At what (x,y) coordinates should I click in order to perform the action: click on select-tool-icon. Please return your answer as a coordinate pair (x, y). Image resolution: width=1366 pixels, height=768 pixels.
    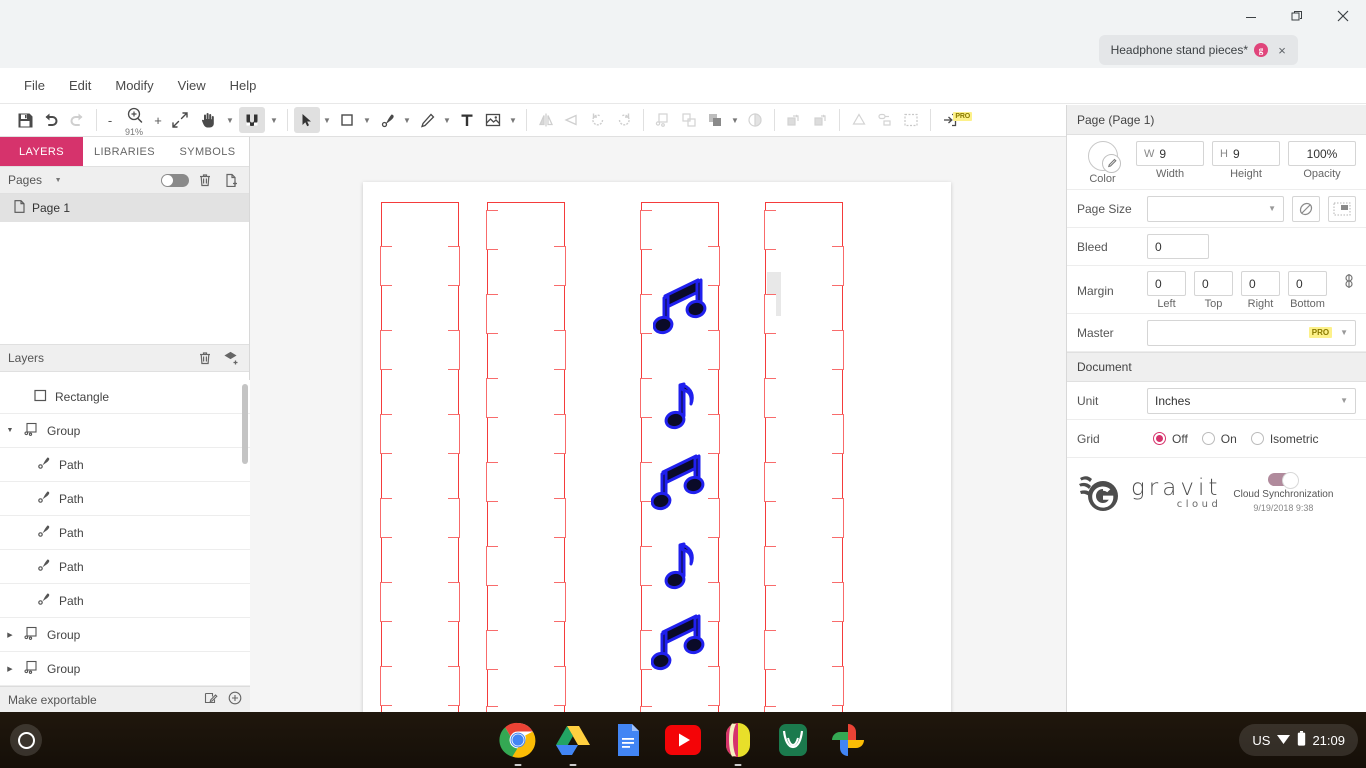
    Looking at the image, I should click on (307, 120).